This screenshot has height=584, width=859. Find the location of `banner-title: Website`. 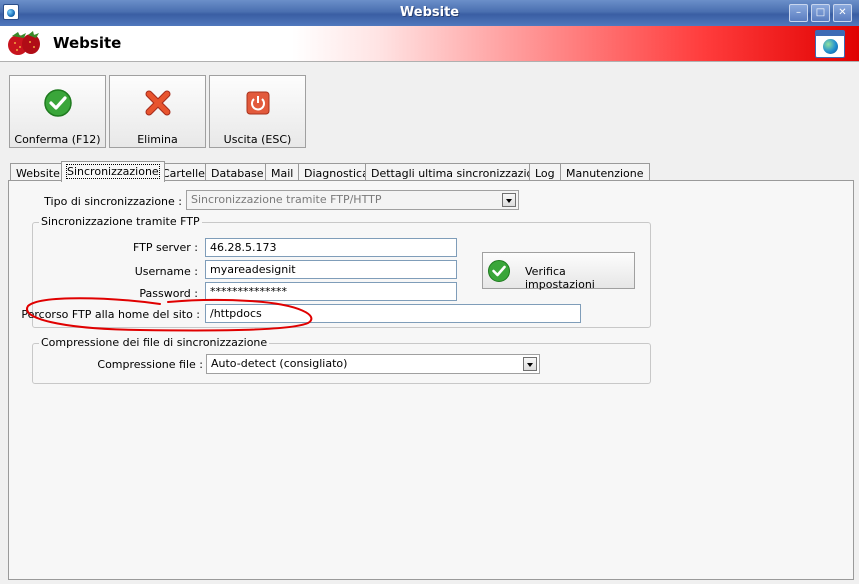

banner-title: Website is located at coordinates (87, 43).